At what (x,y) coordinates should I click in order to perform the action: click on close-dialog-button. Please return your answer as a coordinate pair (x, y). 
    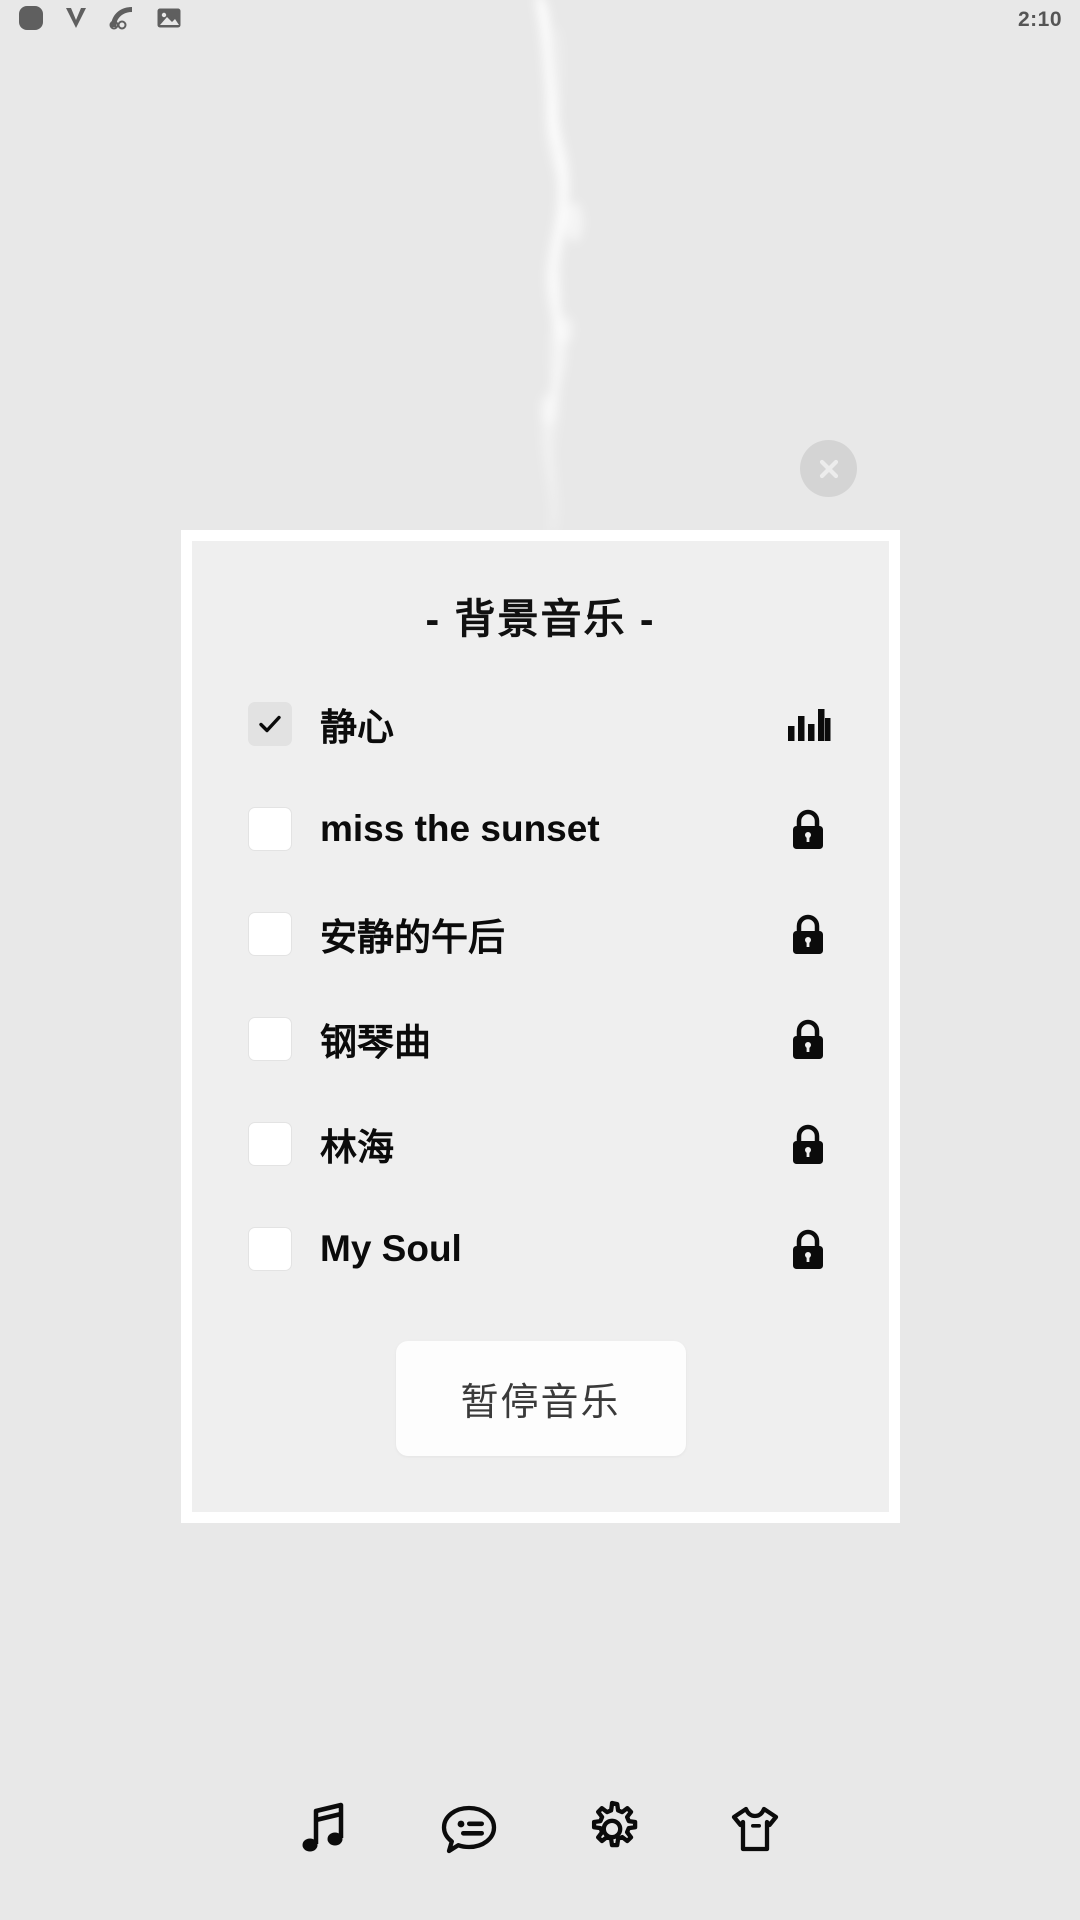
    Looking at the image, I should click on (828, 468).